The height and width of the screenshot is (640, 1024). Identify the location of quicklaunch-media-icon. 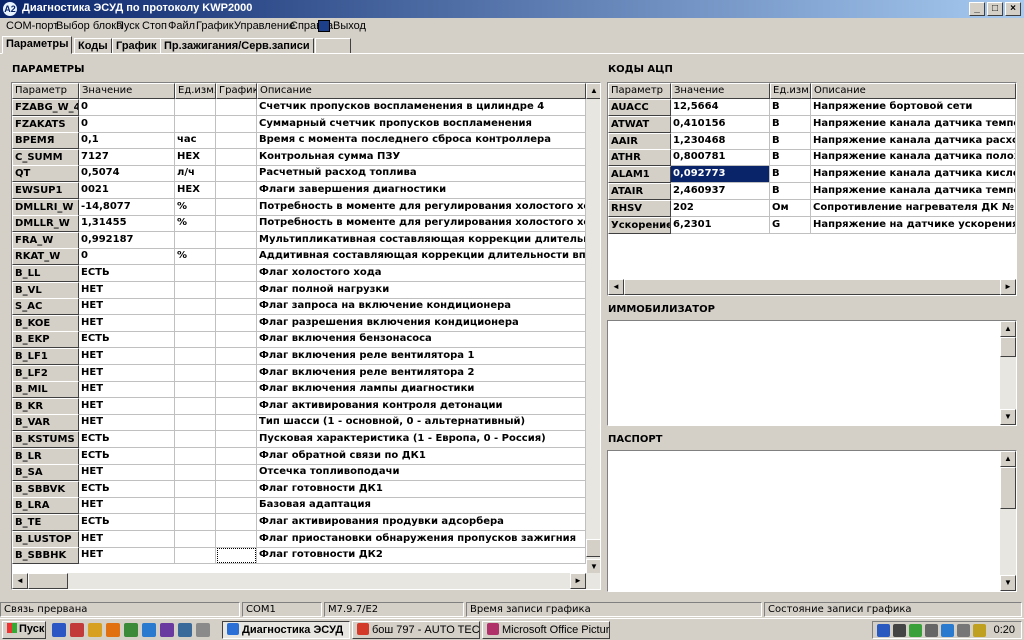
(167, 630).